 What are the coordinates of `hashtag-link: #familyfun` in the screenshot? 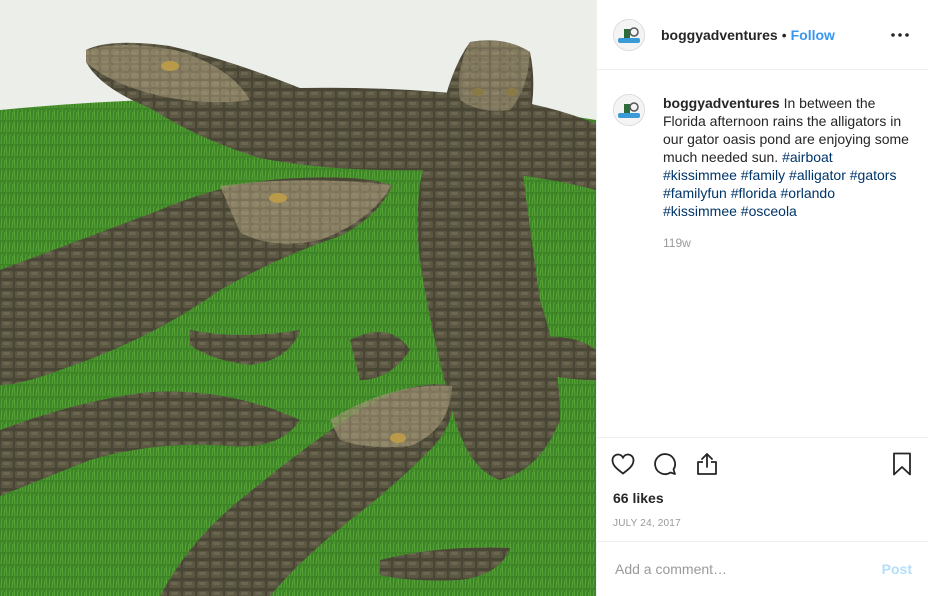 It's located at (695, 193).